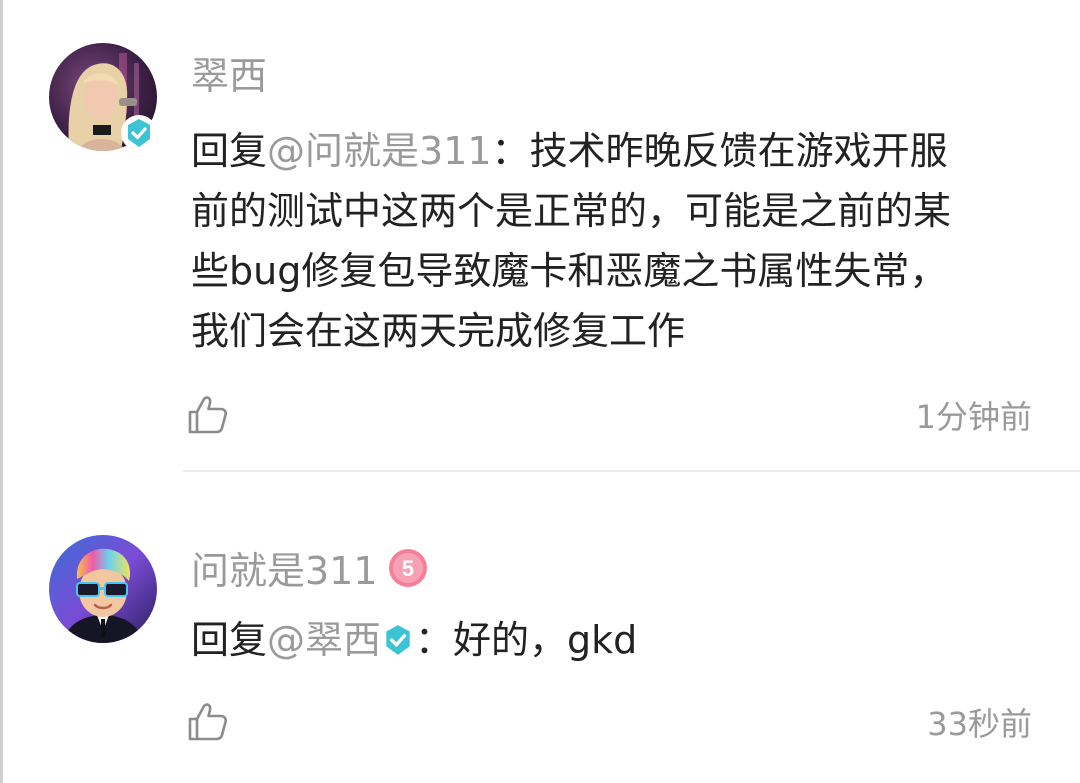  What do you see at coordinates (569, 271) in the screenshot?
I see `comment-text-line: 些bug修复包导致魔卡和恶魔之书属性失常，` at bounding box center [569, 271].